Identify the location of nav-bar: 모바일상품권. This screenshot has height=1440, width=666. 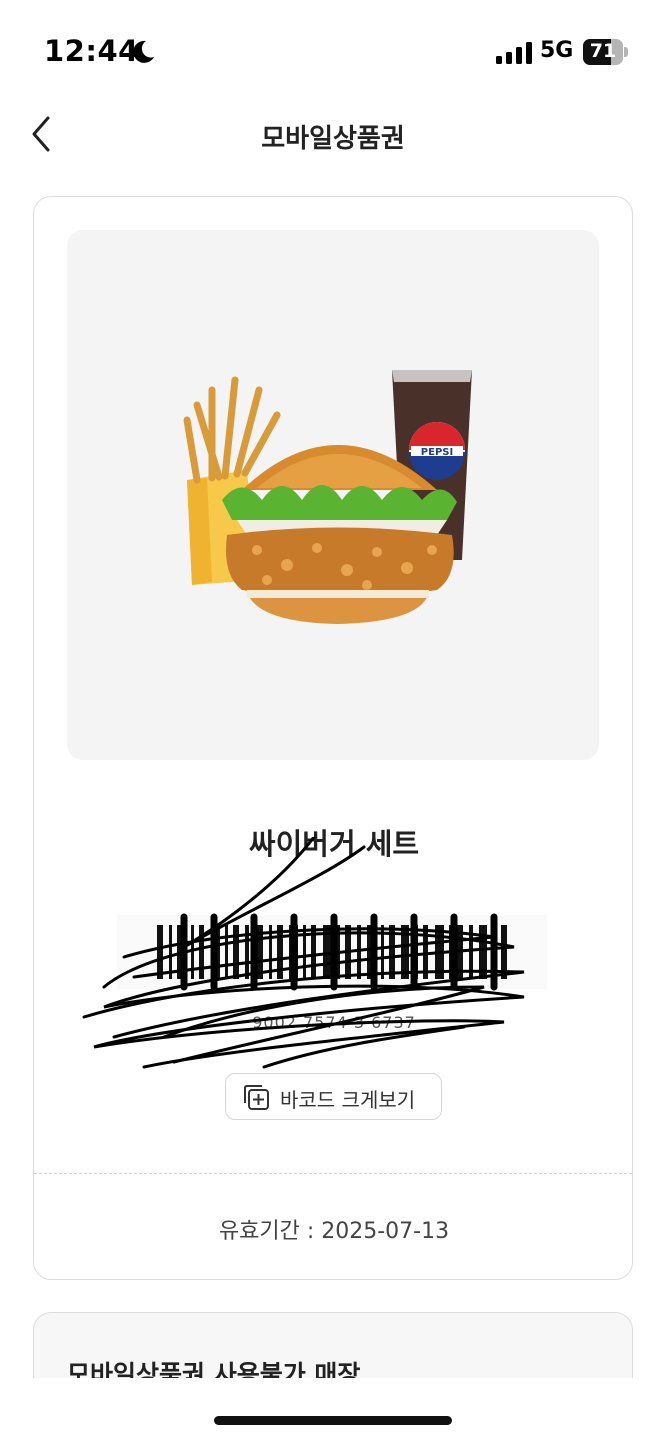
(333, 135).